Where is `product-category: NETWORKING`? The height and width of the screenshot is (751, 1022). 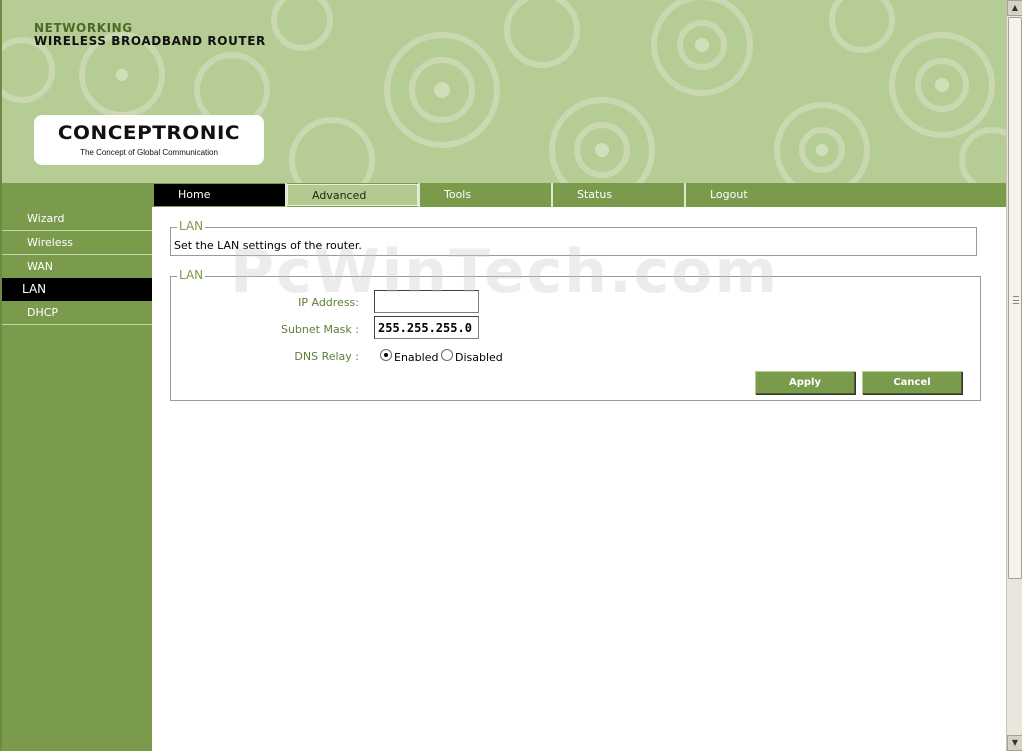 product-category: NETWORKING is located at coordinates (83, 28).